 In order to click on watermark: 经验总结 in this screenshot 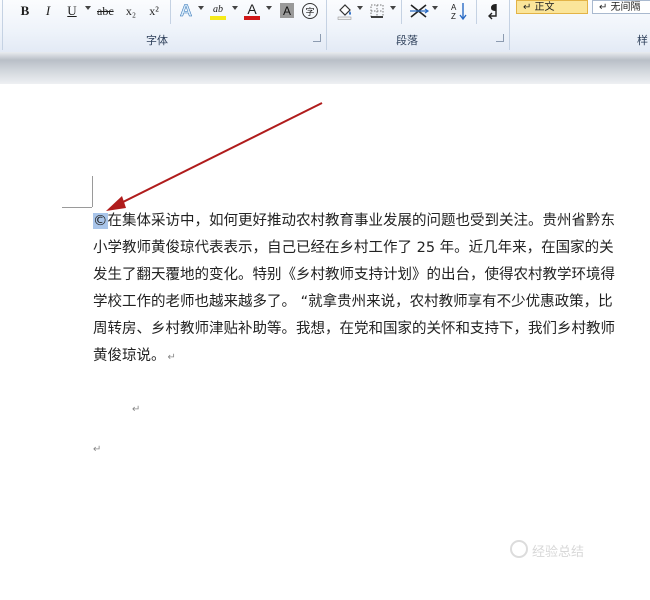, I will do `click(558, 552)`.